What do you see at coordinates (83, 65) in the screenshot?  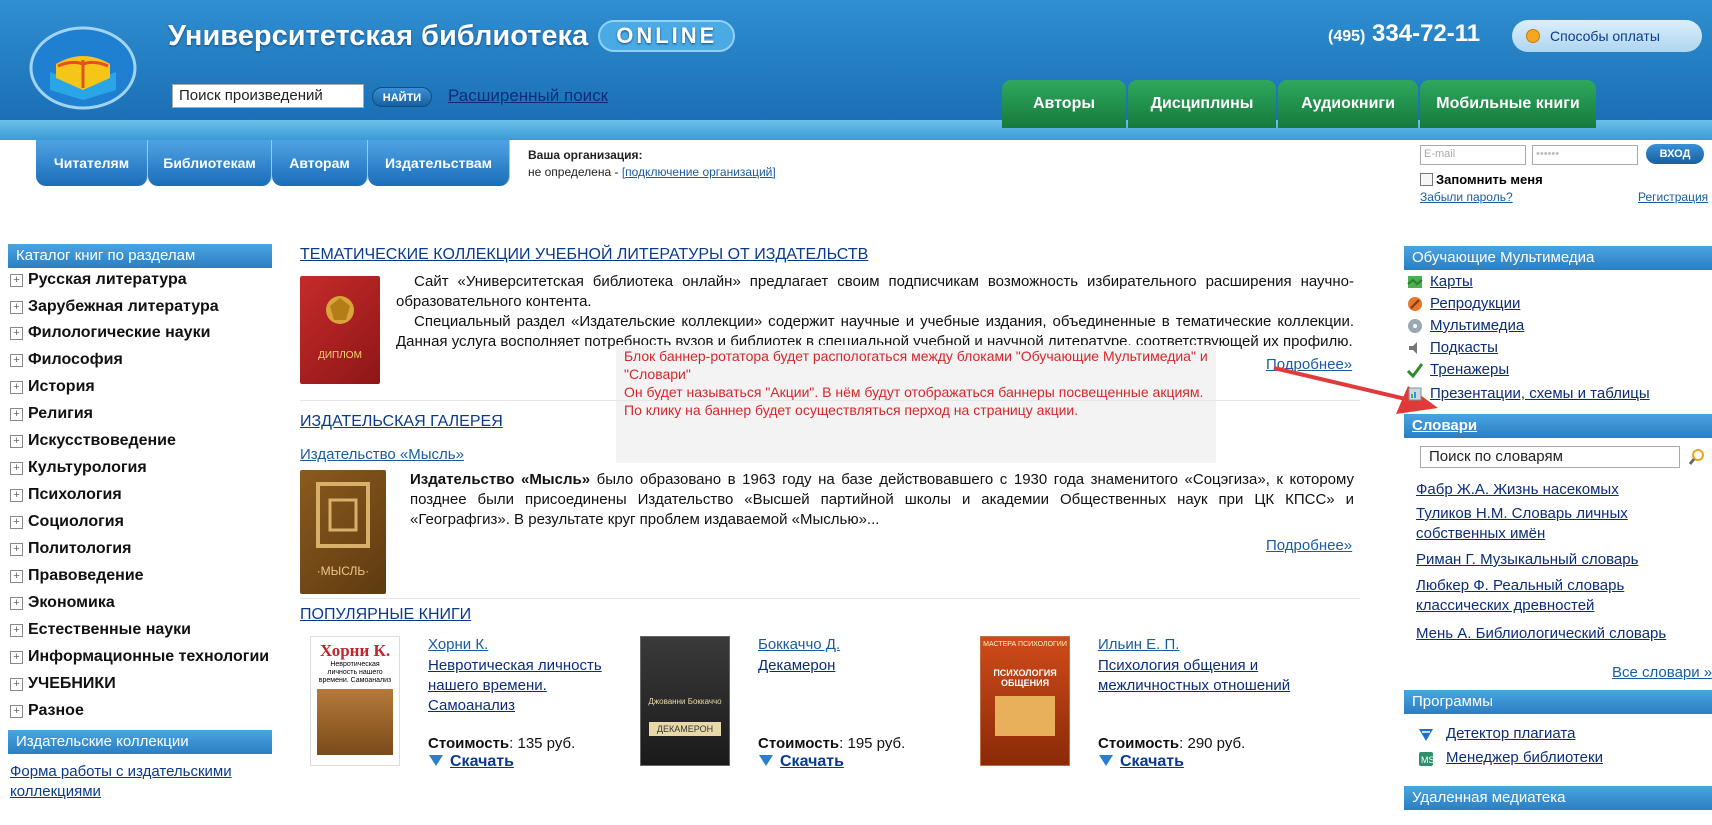 I see `library-logo` at bounding box center [83, 65].